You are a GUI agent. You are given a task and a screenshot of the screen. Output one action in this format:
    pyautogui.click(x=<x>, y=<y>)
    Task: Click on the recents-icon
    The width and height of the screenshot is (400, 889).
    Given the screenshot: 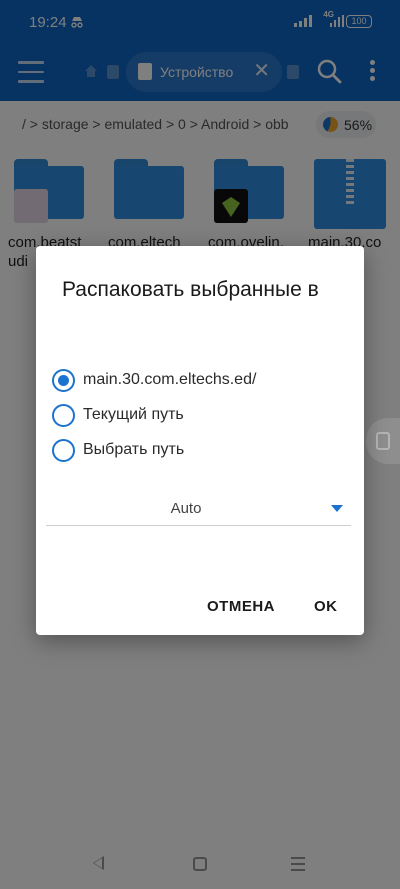 What is the action you would take?
    pyautogui.click(x=298, y=864)
    